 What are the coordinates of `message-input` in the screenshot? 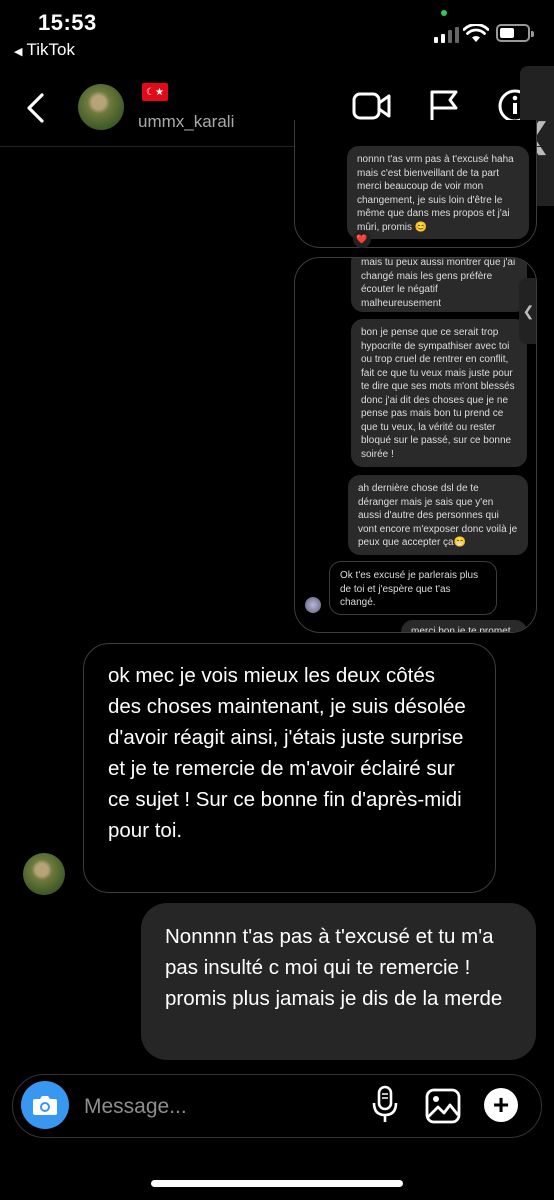 It's located at (214, 1107).